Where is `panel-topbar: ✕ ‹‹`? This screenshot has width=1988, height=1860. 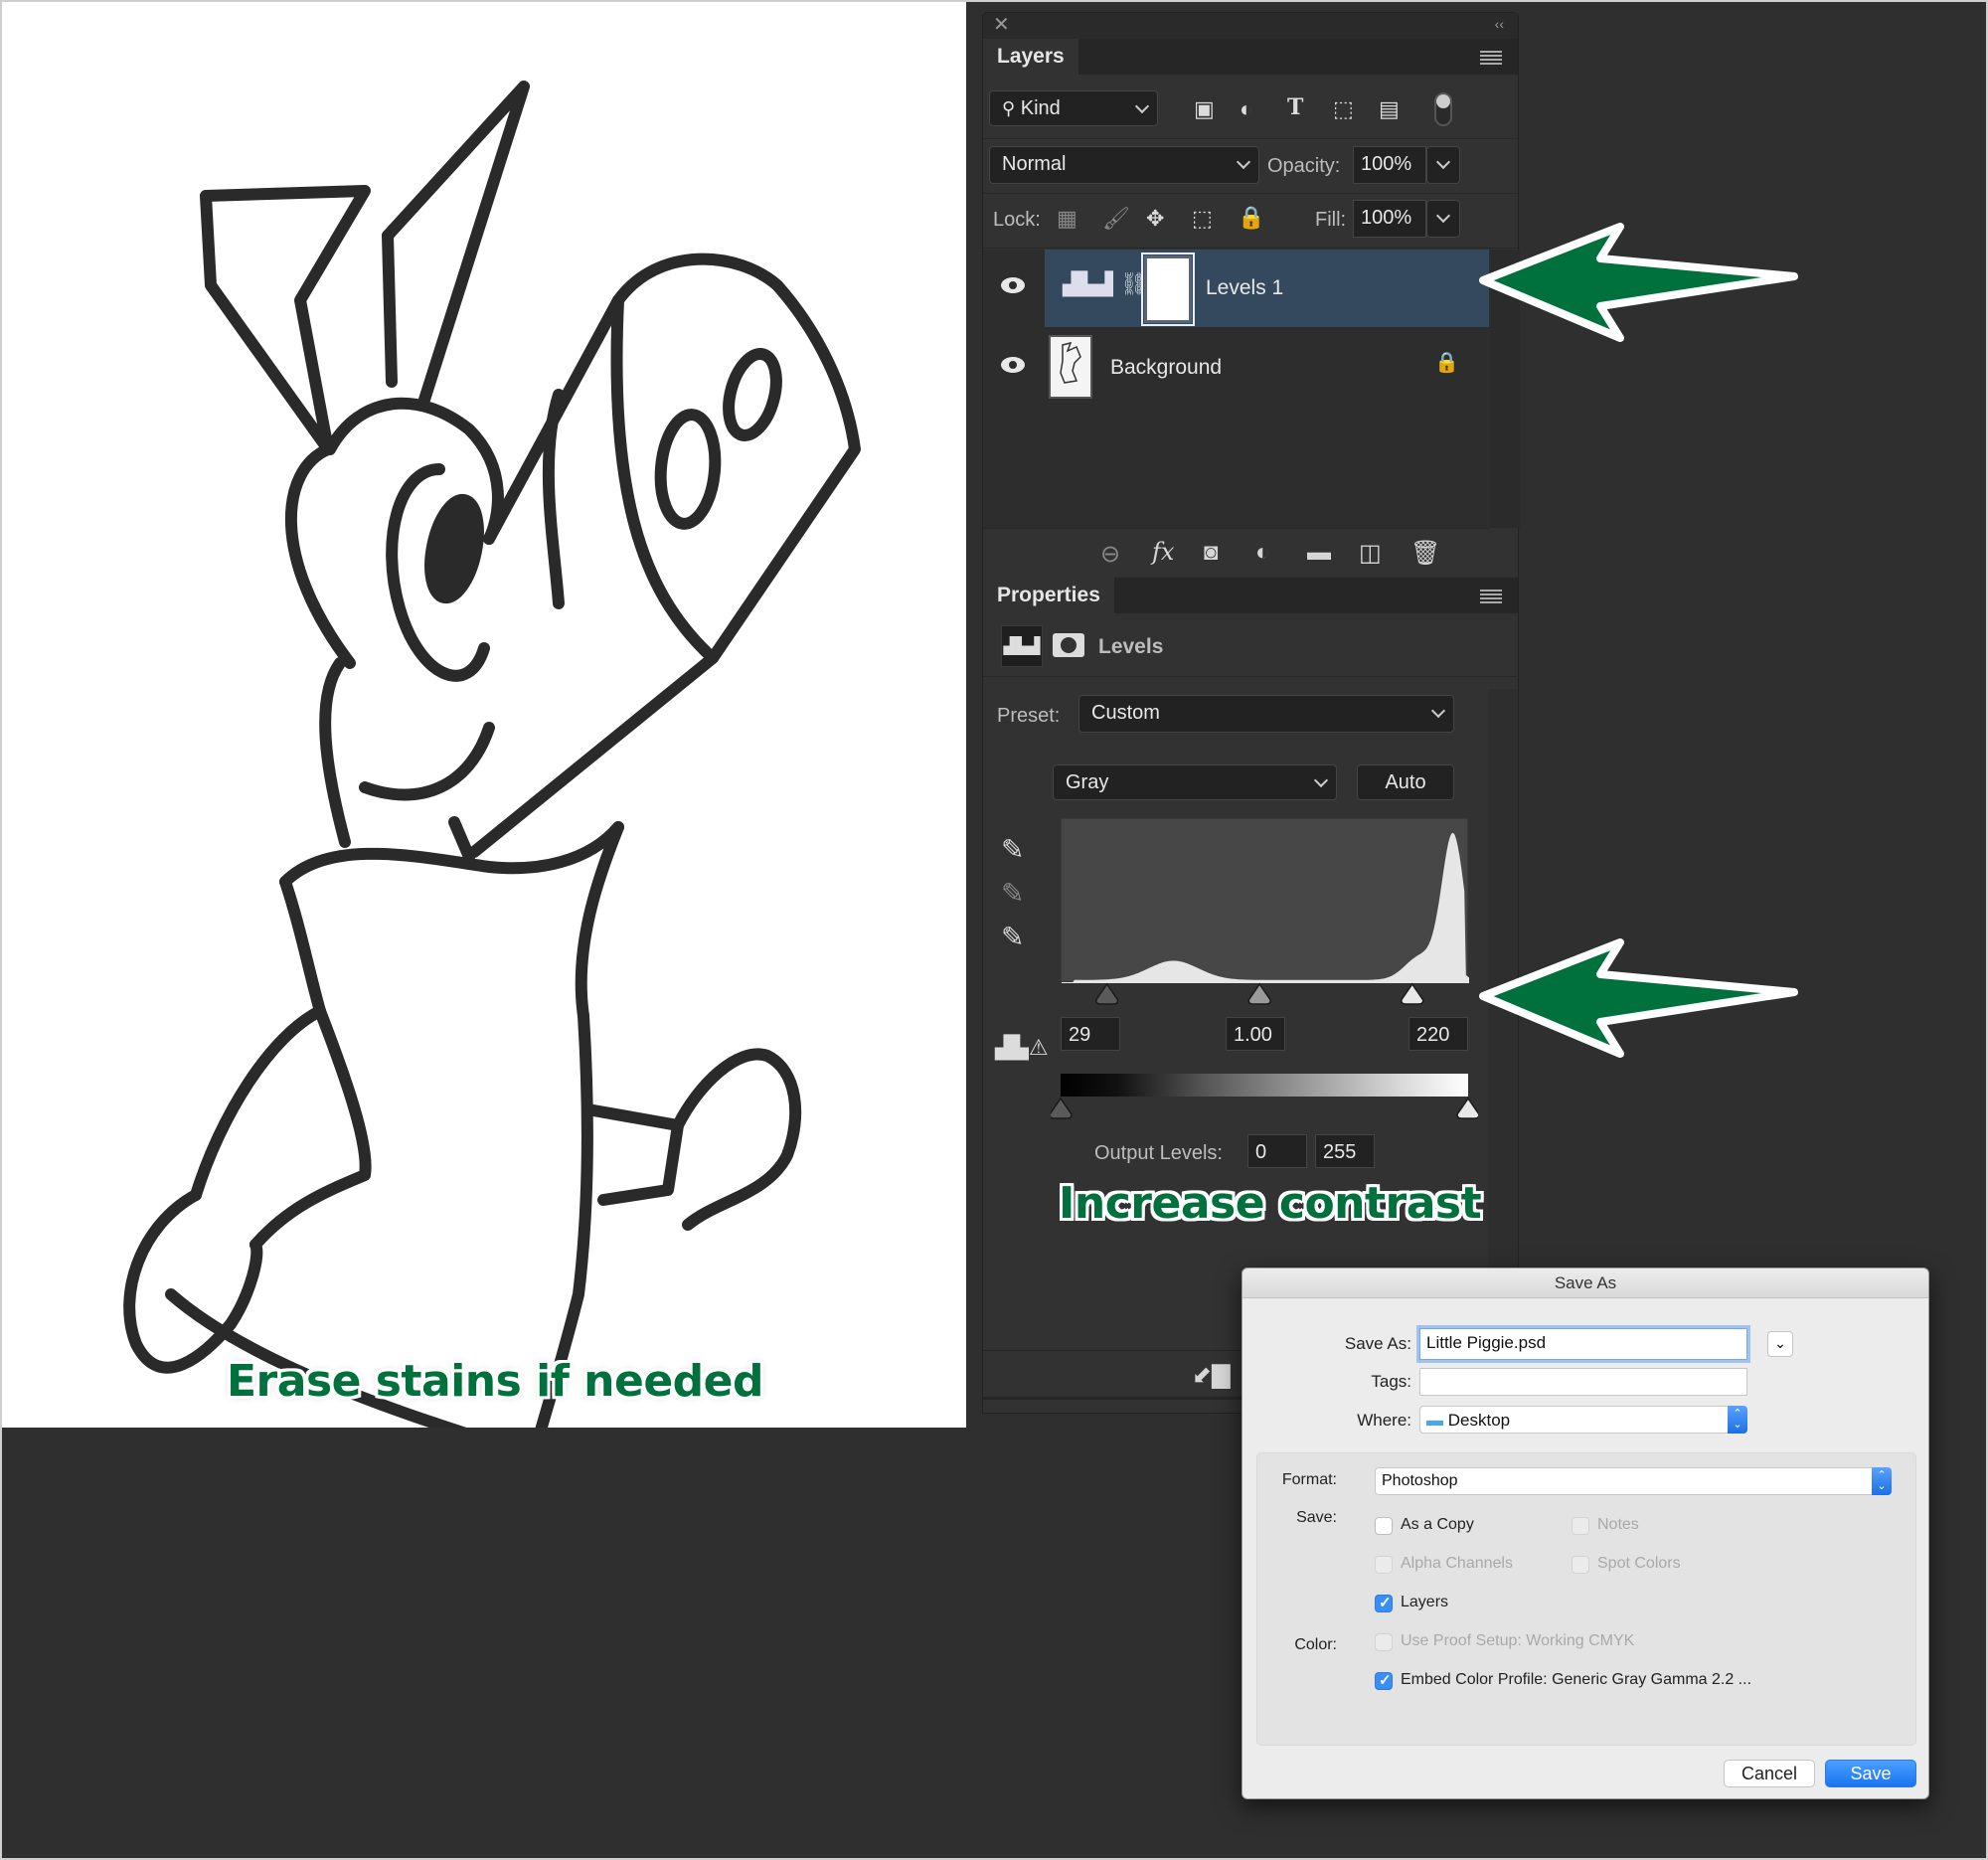
panel-topbar: ✕ ‹‹ is located at coordinates (1250, 26).